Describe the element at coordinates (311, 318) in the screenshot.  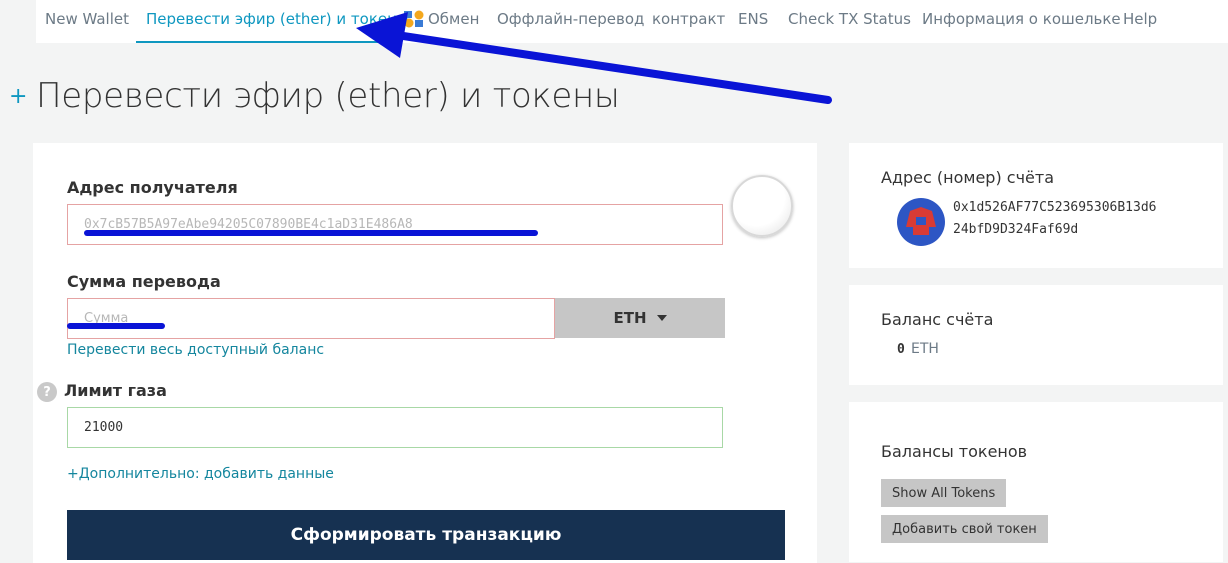
I see `amount-input: Сумма` at that location.